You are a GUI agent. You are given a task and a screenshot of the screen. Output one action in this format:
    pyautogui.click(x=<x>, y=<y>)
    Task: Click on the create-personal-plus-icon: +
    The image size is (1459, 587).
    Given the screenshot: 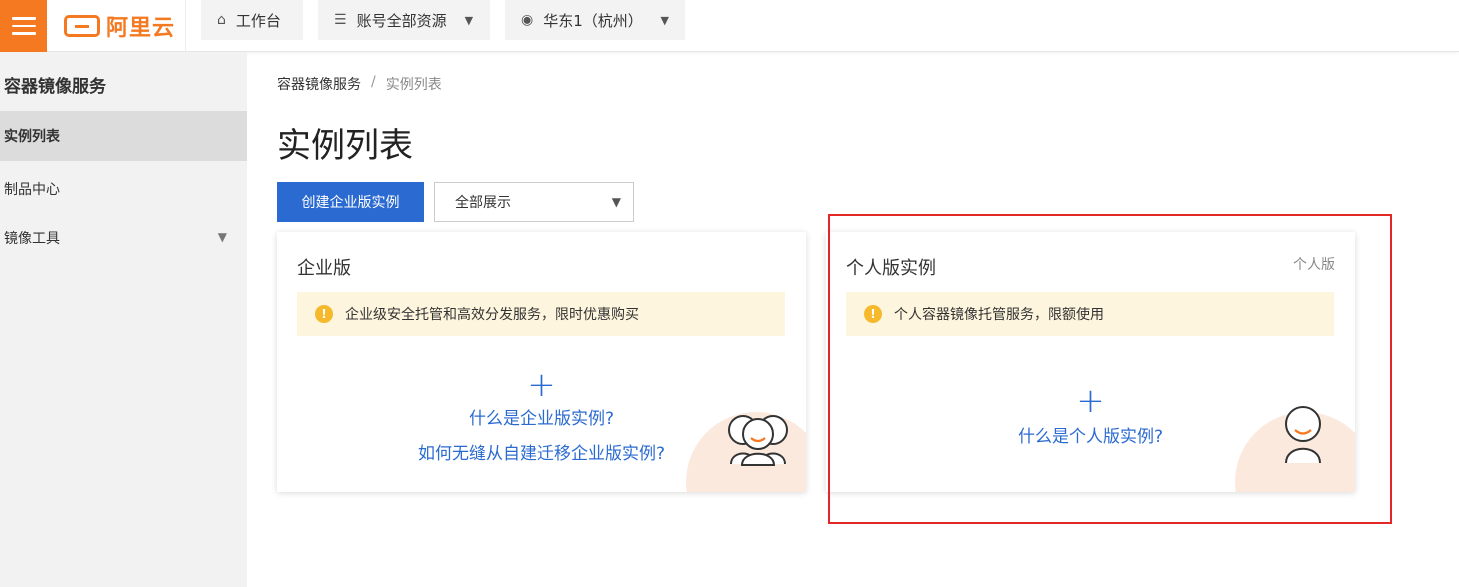 What is the action you would take?
    pyautogui.click(x=1090, y=401)
    